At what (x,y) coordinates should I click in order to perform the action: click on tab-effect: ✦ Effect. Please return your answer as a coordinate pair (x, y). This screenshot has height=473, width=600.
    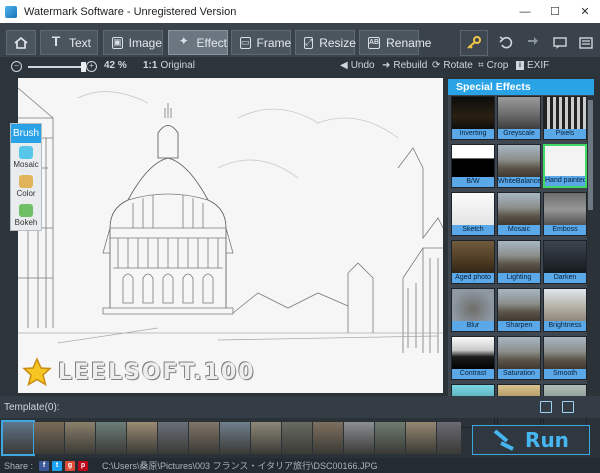
    Looking at the image, I should click on (198, 42).